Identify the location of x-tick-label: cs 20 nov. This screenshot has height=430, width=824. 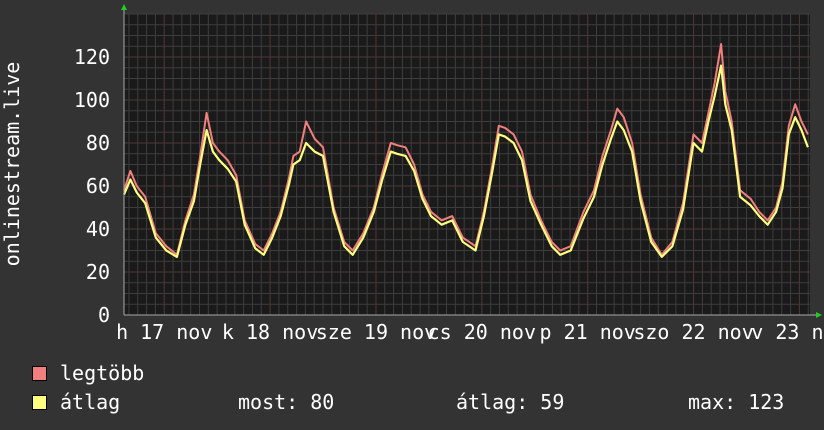
(482, 332).